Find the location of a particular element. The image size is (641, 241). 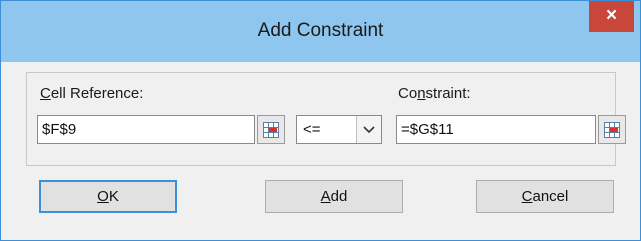

close-button: × is located at coordinates (611, 16).